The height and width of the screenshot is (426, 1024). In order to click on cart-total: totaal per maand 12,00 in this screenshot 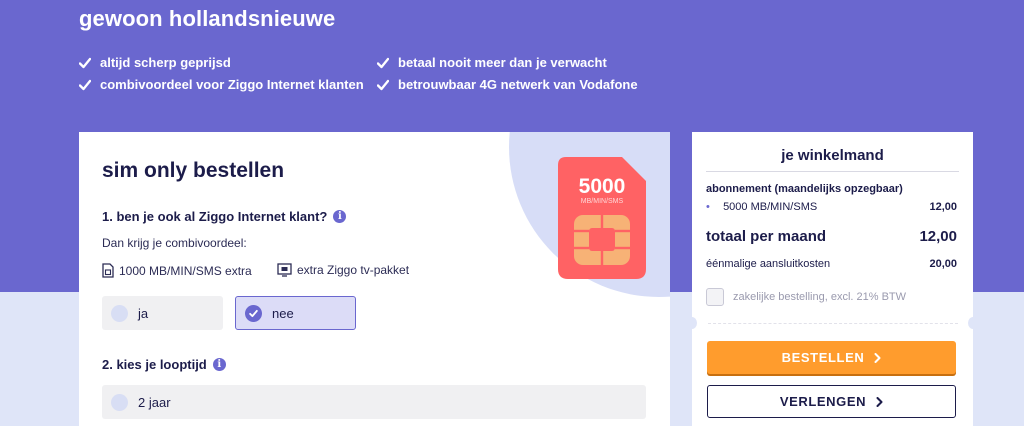, I will do `click(831, 236)`.